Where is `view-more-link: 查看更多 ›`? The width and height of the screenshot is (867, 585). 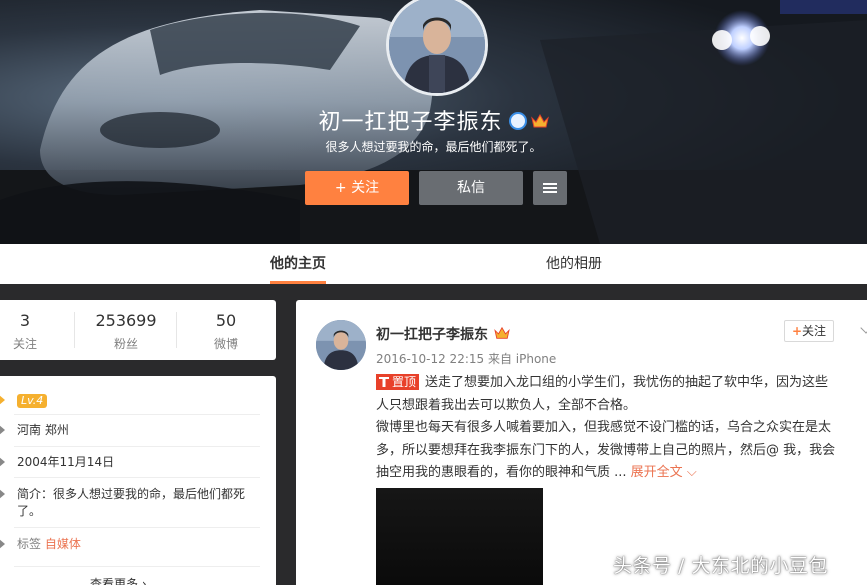
view-more-link: 查看更多 › is located at coordinates (118, 580).